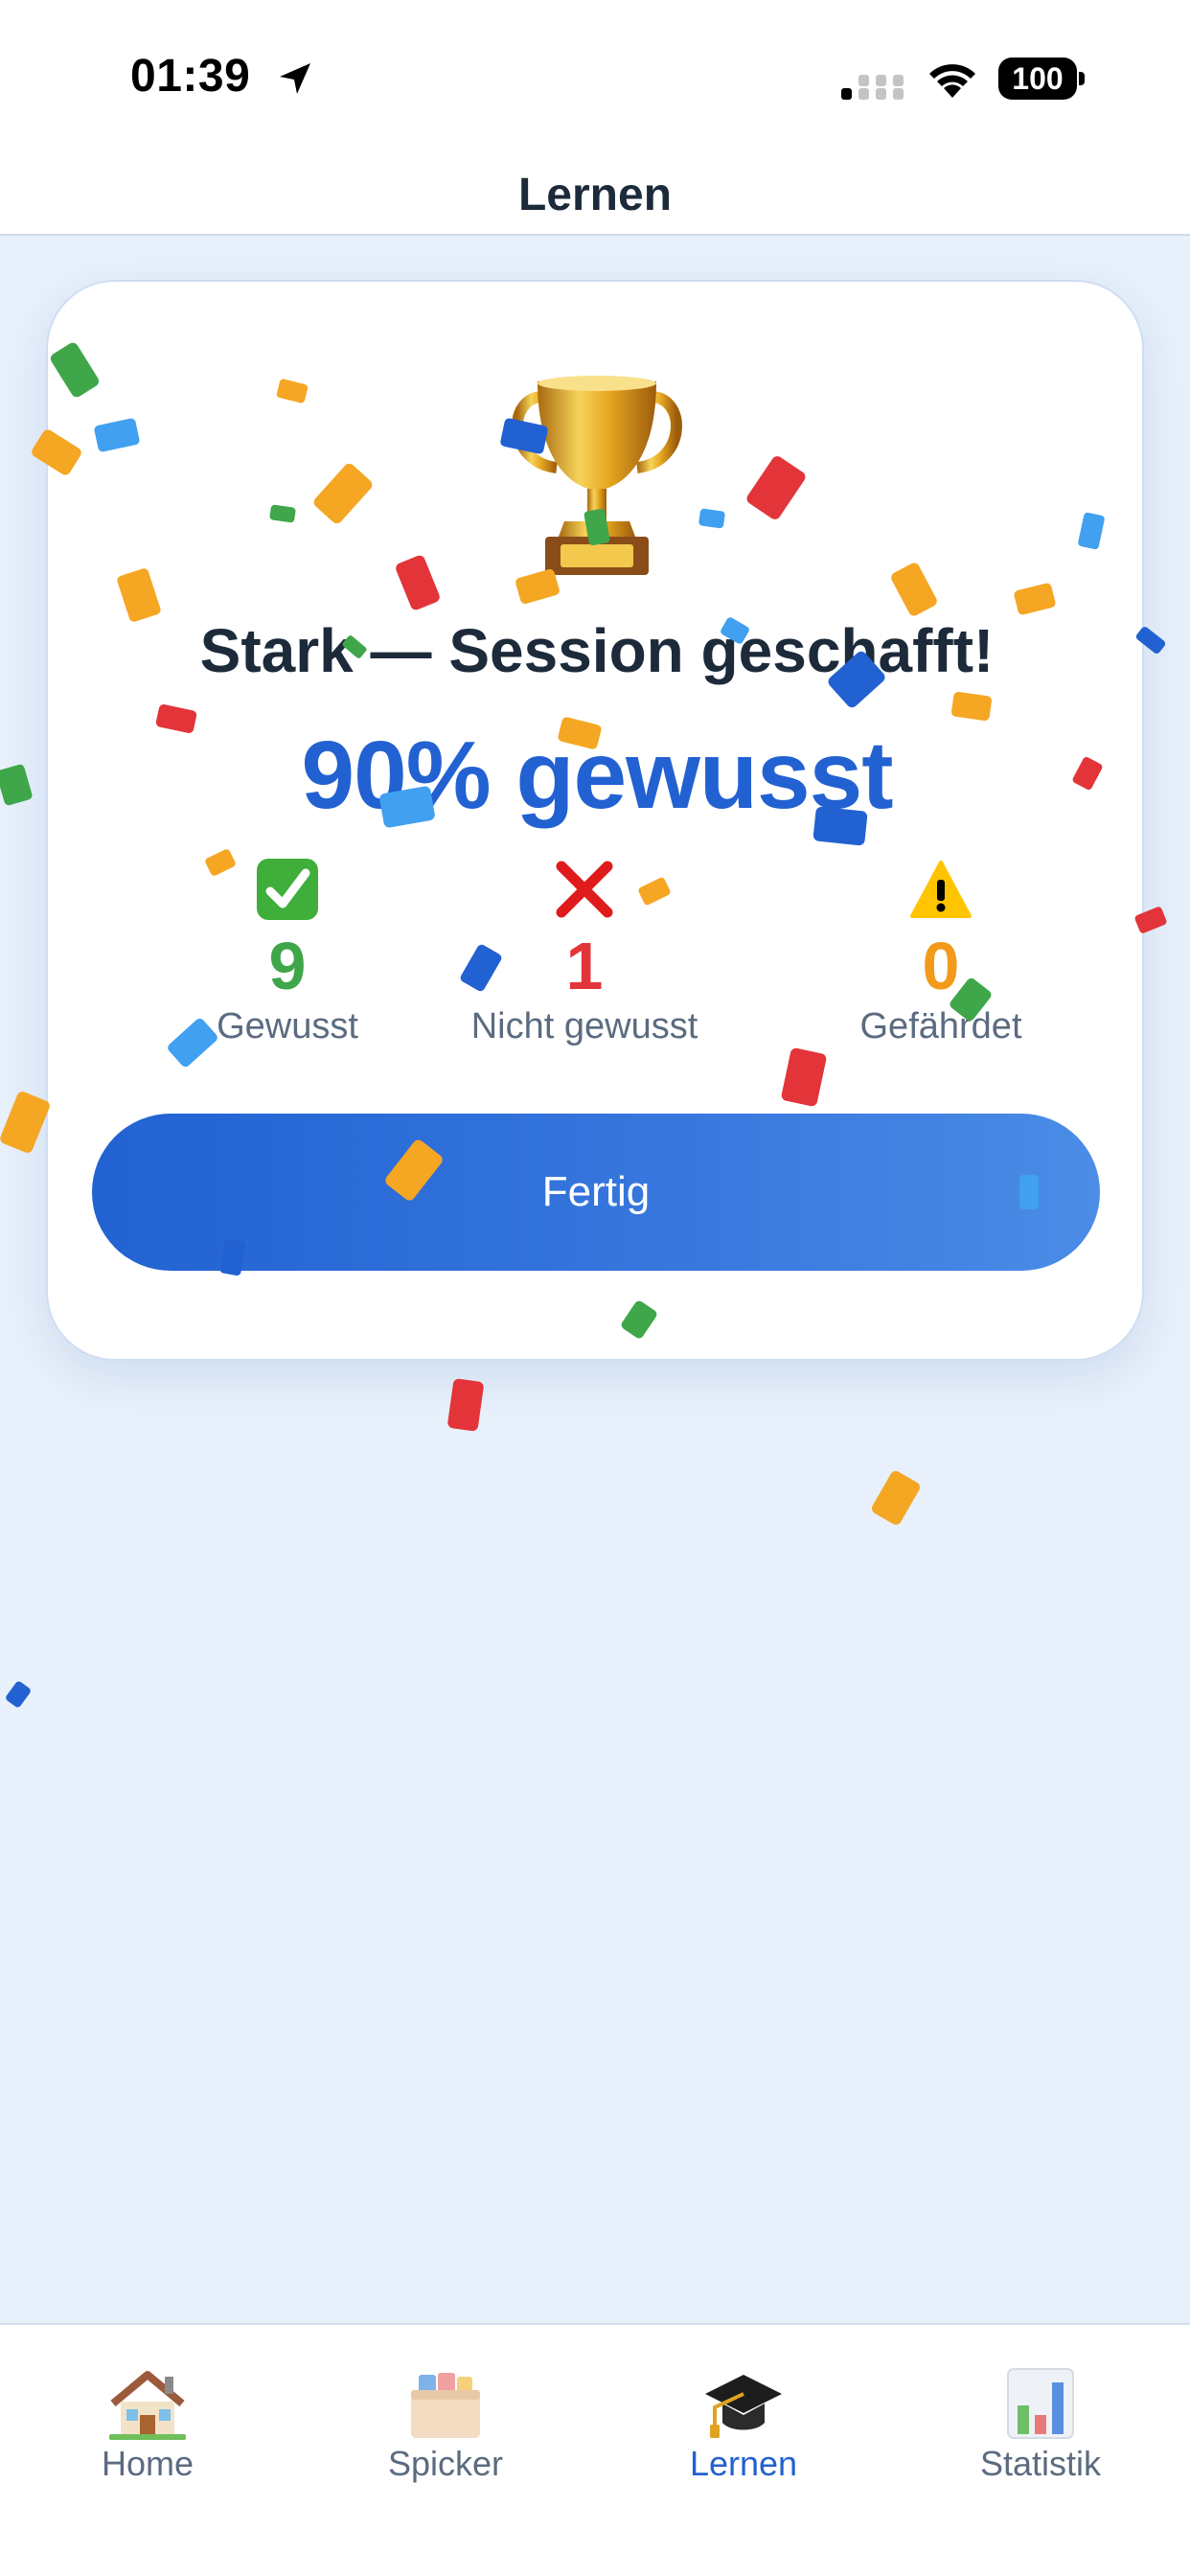  I want to click on bar-chart-icon, so click(1040, 2403).